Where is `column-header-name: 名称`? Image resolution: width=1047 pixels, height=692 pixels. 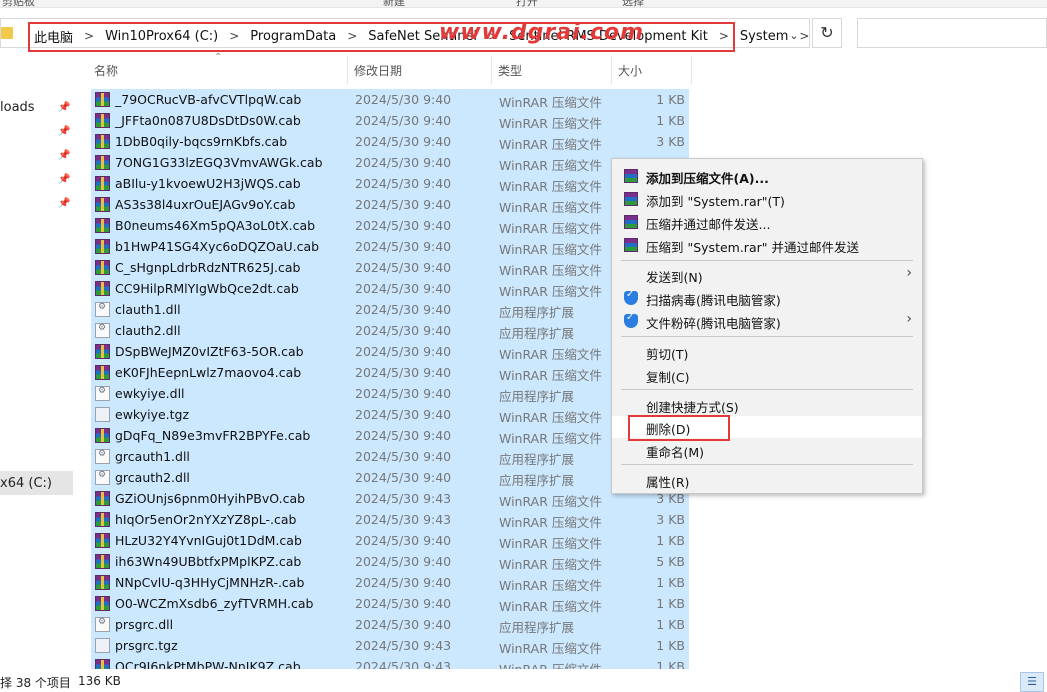
column-header-name: 名称 is located at coordinates (218, 70).